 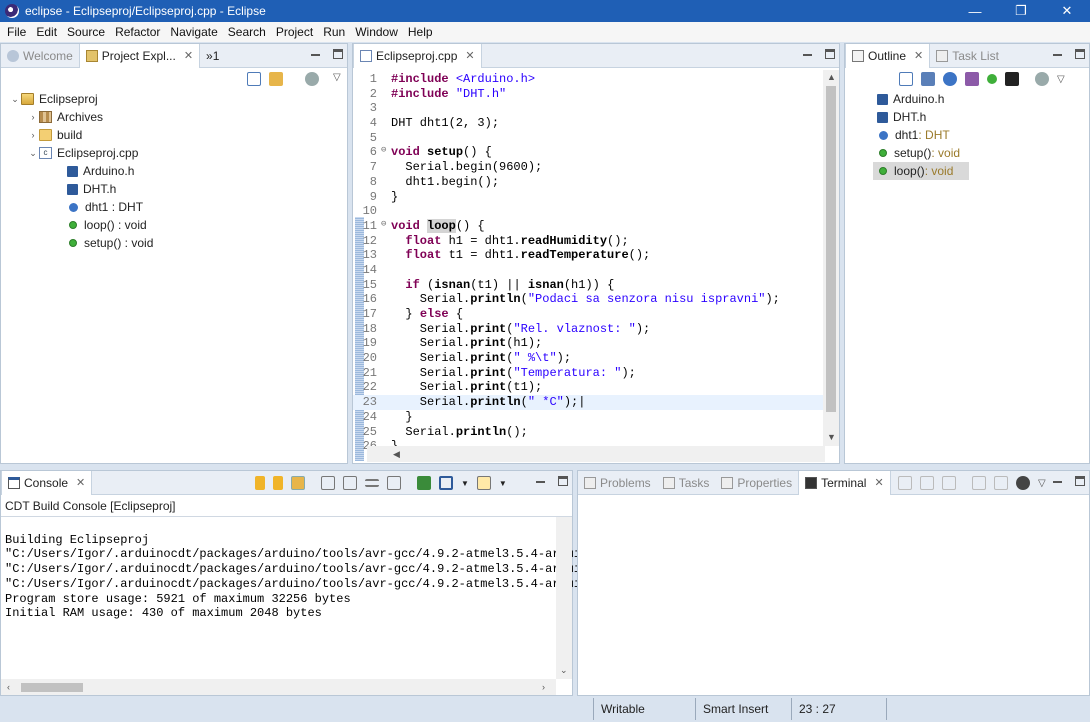 I want to click on new-console-icon, so click(x=483, y=483).